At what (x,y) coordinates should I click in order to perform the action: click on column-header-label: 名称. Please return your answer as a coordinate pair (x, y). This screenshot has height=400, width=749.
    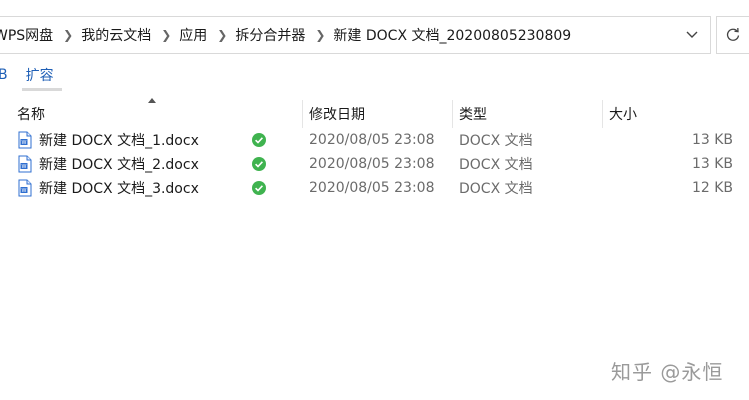
    Looking at the image, I should click on (31, 115).